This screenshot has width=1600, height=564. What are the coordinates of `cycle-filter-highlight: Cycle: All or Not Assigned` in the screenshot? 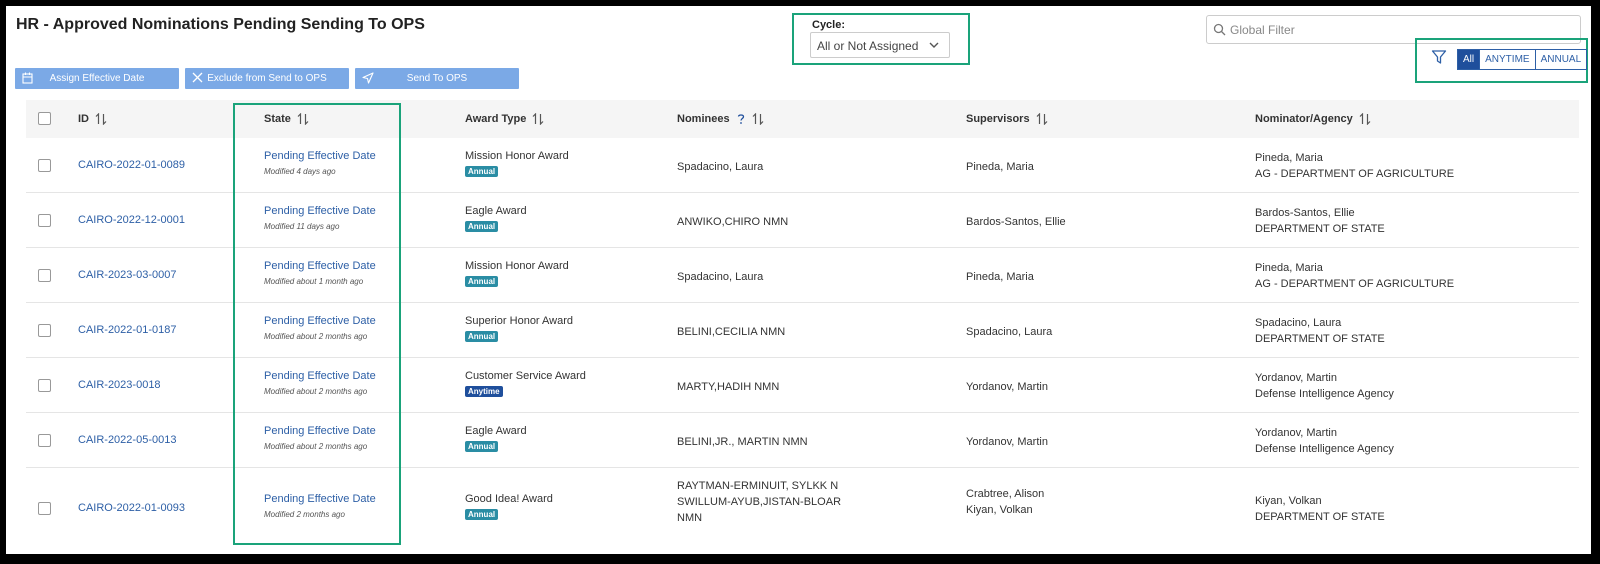 It's located at (881, 39).